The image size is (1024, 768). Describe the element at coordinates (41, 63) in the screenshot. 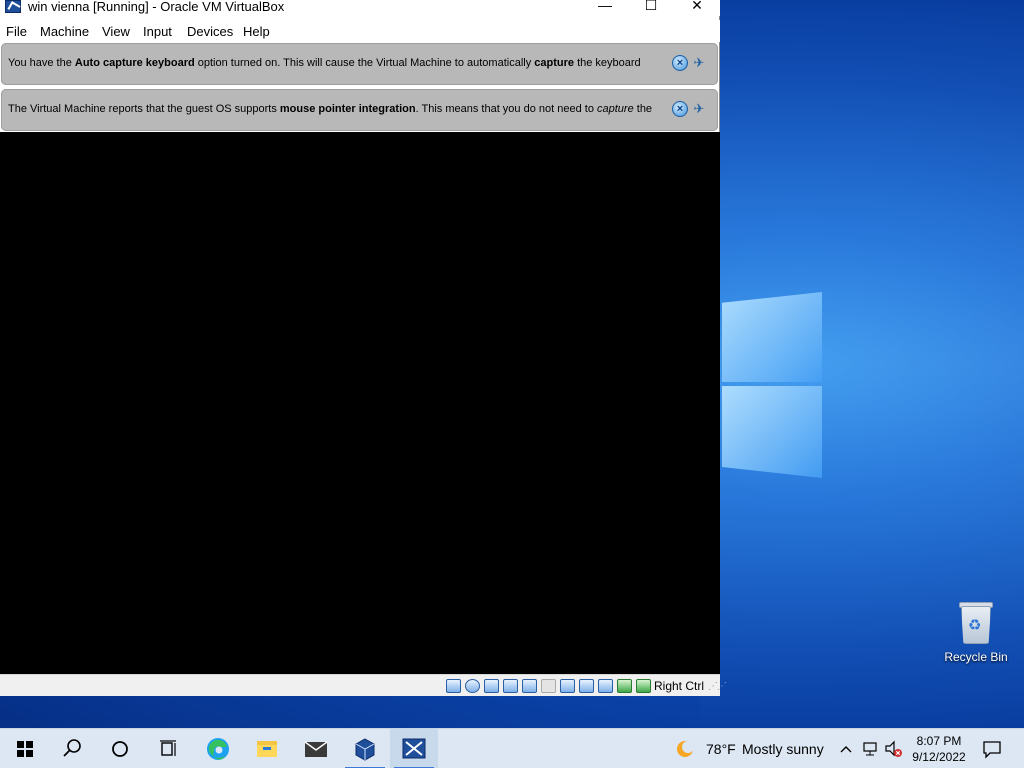

I see `notice-text-run: You have the` at that location.